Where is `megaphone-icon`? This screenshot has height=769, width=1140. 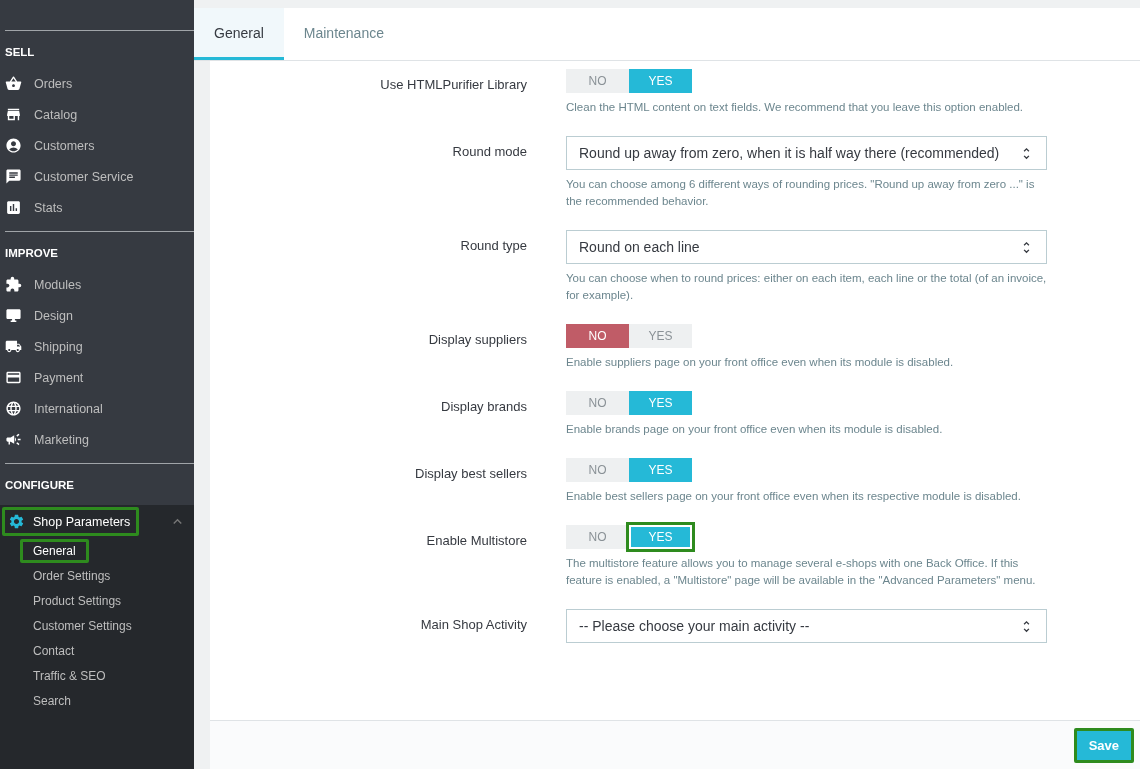 megaphone-icon is located at coordinates (13, 439).